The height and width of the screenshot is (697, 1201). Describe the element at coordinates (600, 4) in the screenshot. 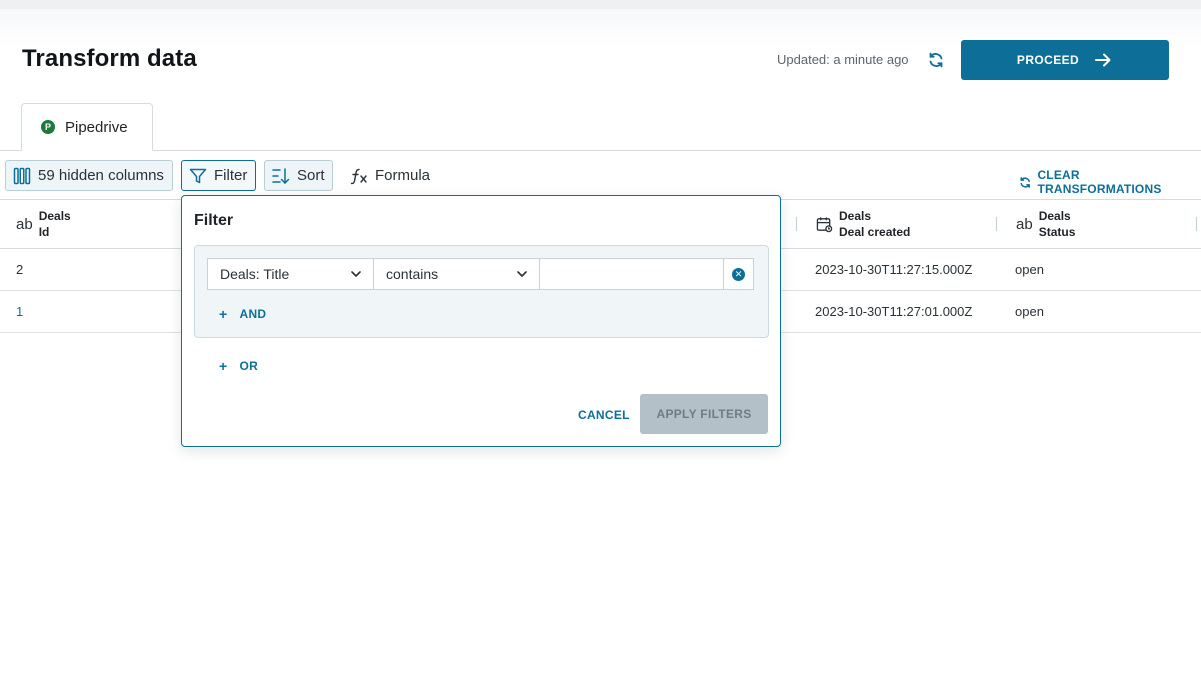

I see `top-strip` at that location.